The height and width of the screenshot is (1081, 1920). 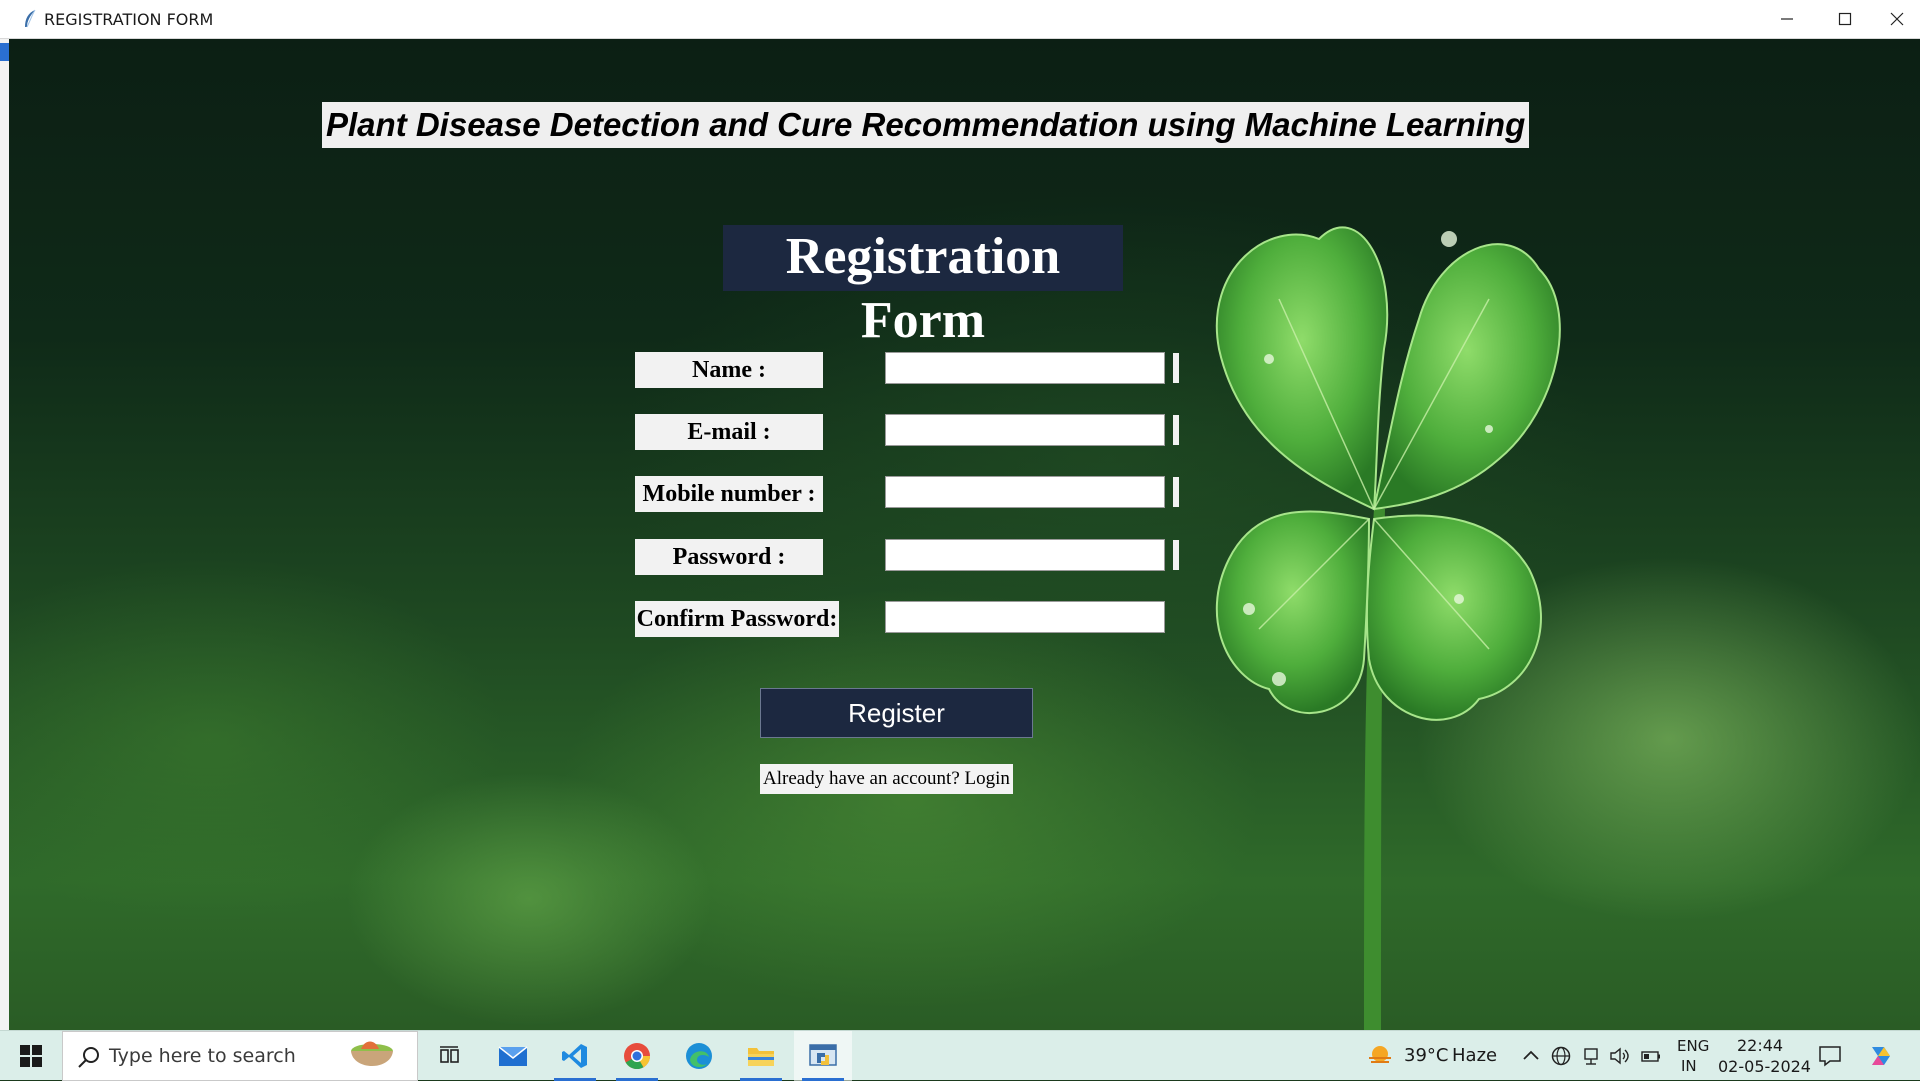 I want to click on background-window-edge, so click(x=4, y=534).